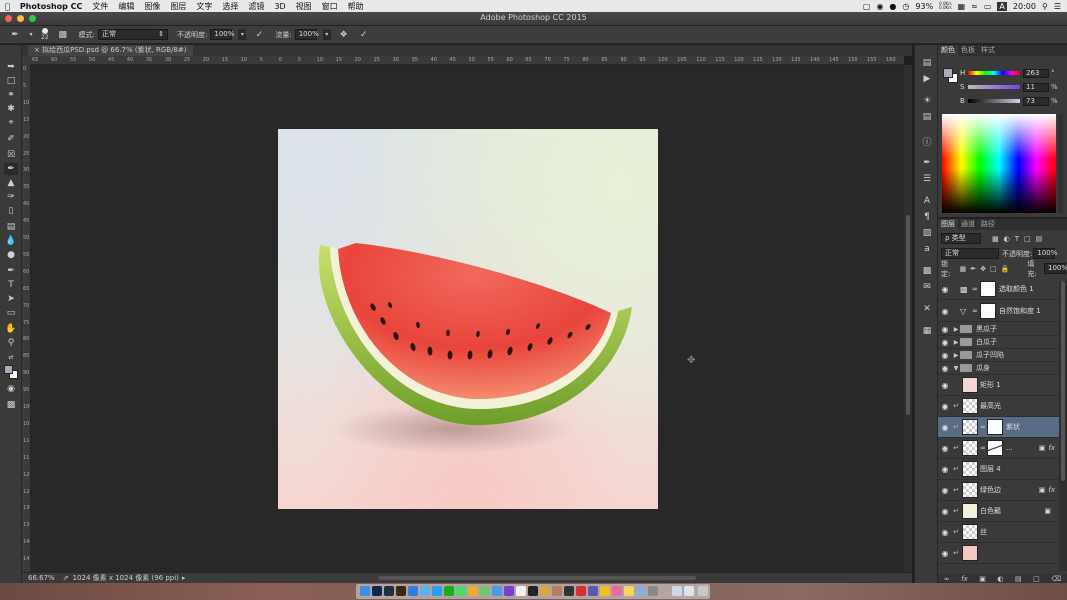 This screenshot has height=600, width=1067. I want to click on trash-icon: ⌫, so click(1056, 579).